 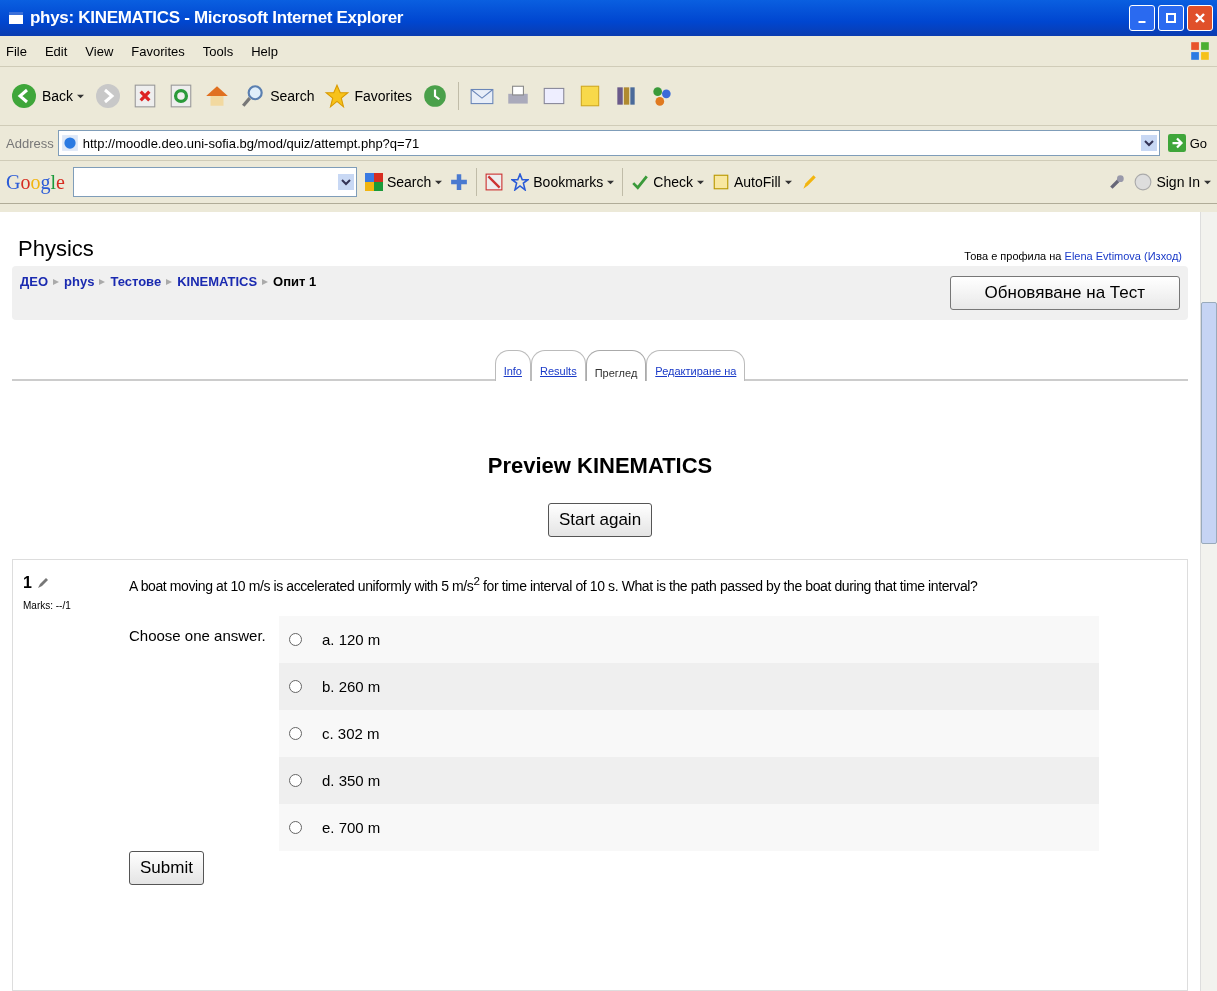 What do you see at coordinates (47, 605) in the screenshot?
I see `marks-label: Marks: --/1` at bounding box center [47, 605].